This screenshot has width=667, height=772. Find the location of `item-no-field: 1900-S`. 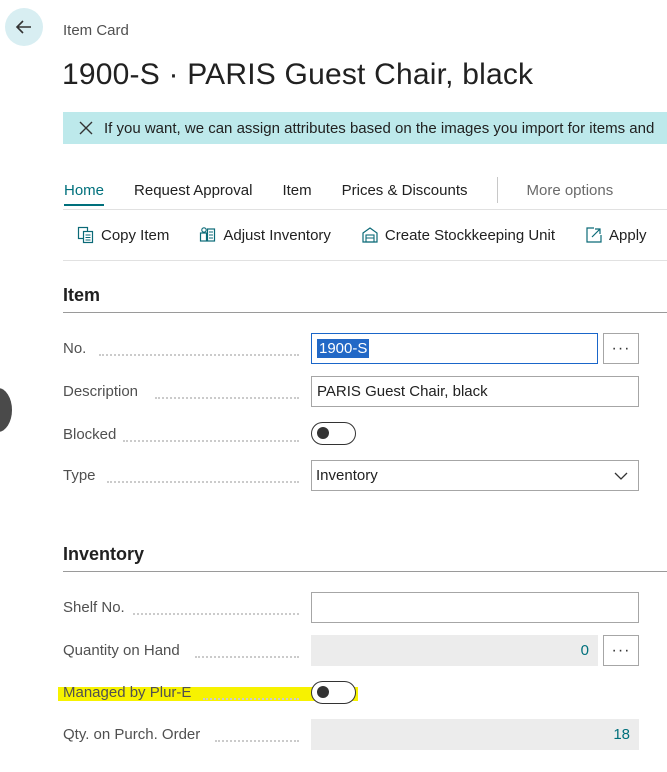

item-no-field: 1900-S is located at coordinates (454, 348).